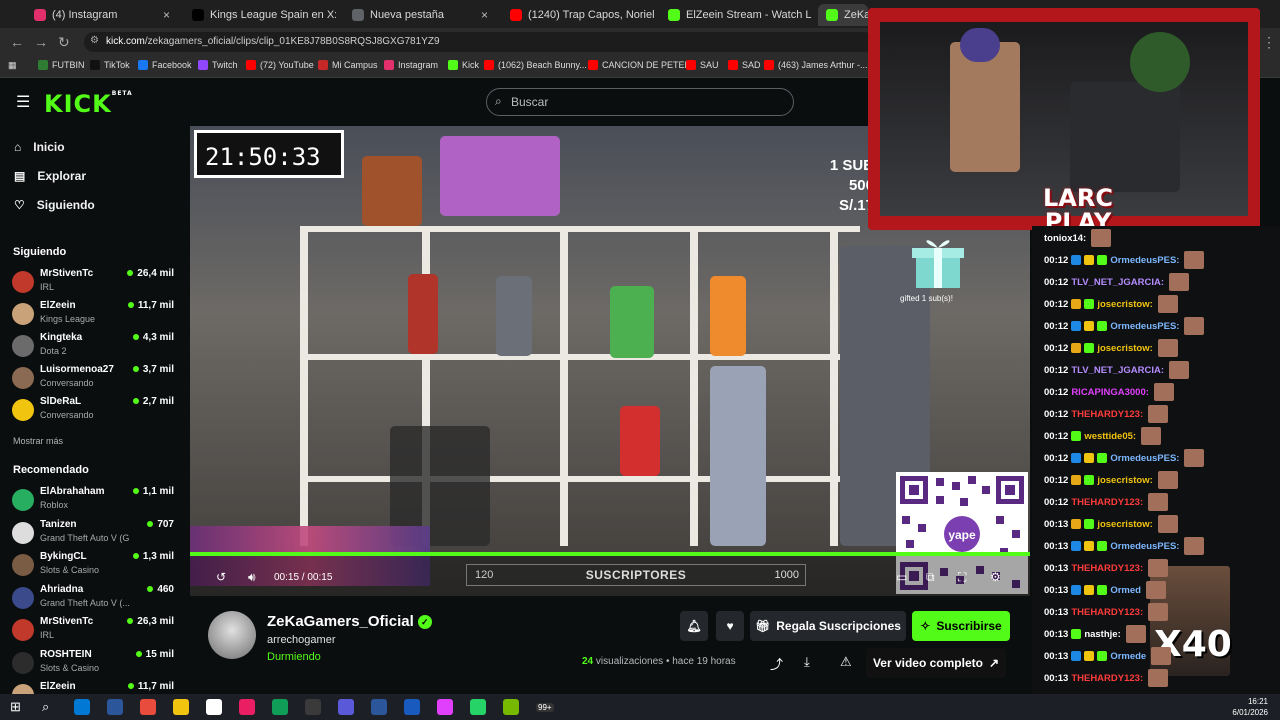  I want to click on bookmark-item: CANCION DE PETER, so click(639, 65).